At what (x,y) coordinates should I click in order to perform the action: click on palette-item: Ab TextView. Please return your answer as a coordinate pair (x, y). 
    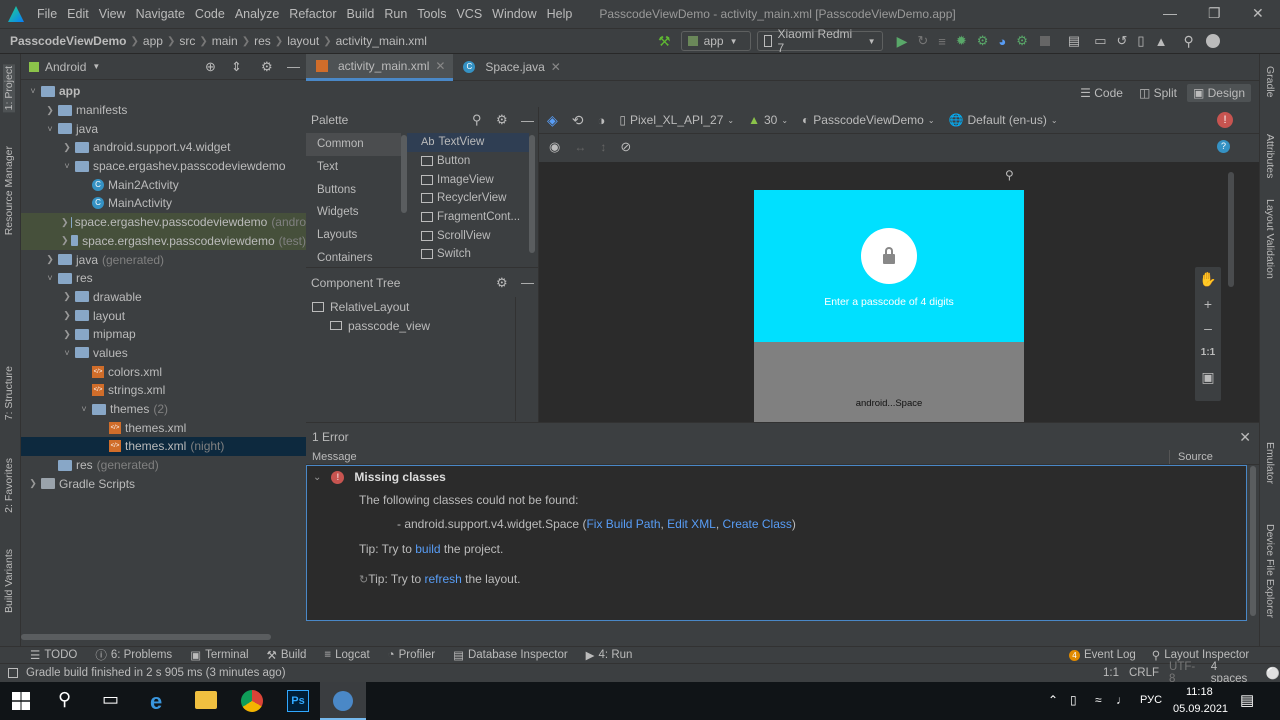
    Looking at the image, I should click on (468, 142).